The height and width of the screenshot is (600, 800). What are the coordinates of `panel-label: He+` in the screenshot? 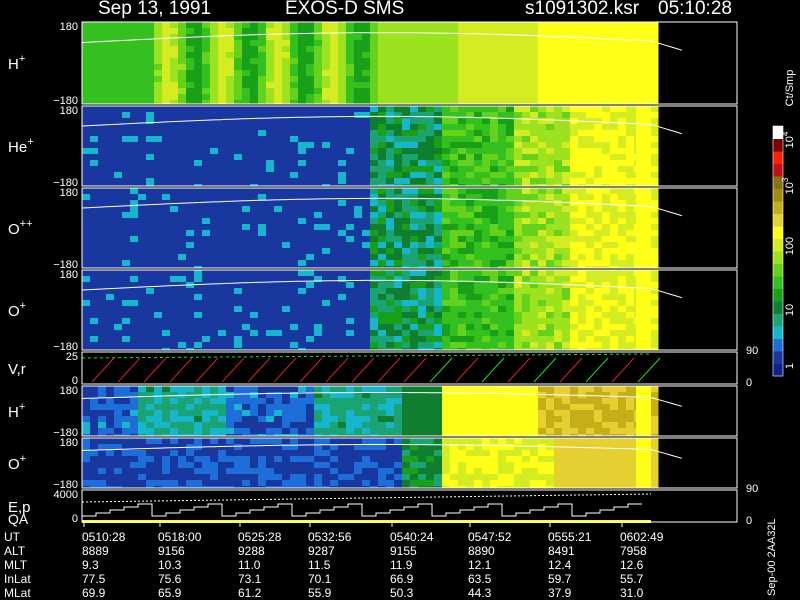 It's located at (21, 146).